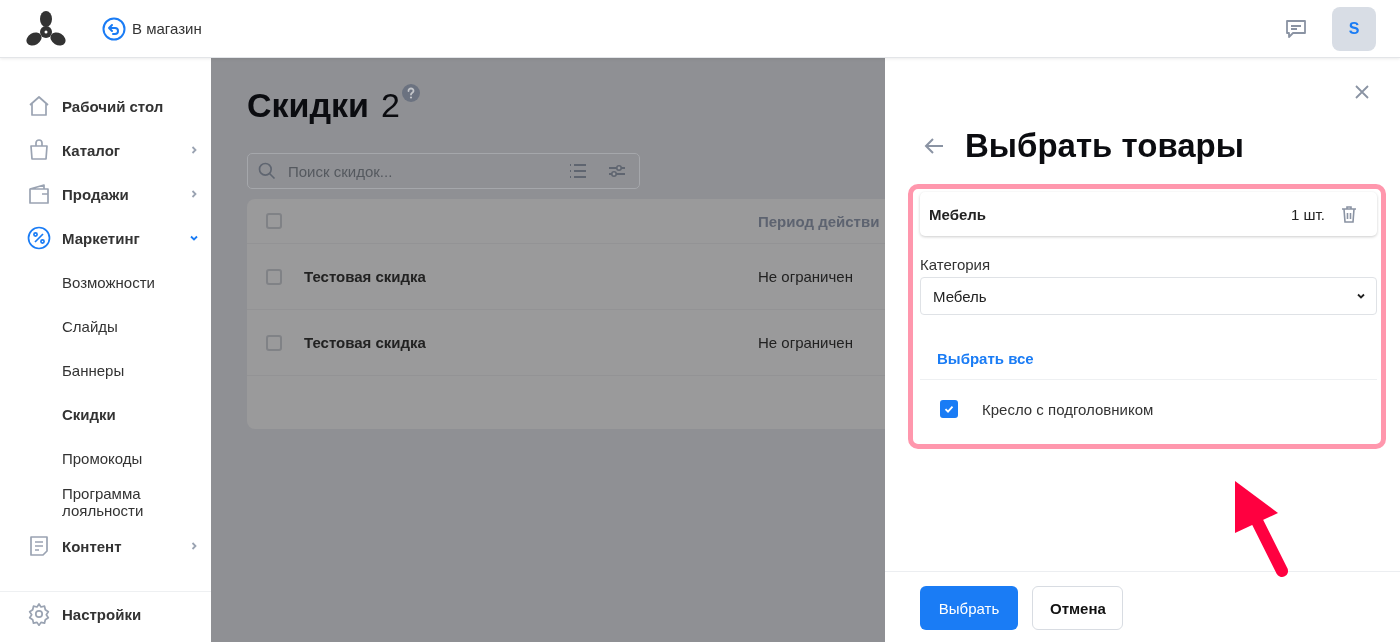 Image resolution: width=1400 pixels, height=642 pixels. Describe the element at coordinates (105, 194) in the screenshot. I see `sidebar-item: Продажи` at that location.